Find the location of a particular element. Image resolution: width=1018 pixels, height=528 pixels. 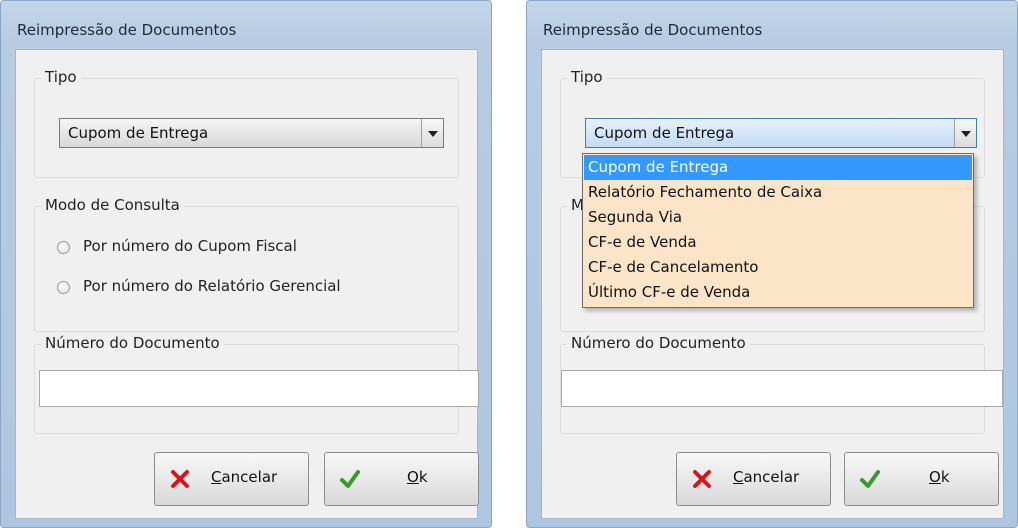

radio-label: Por número do Cupom Fiscal is located at coordinates (190, 246).